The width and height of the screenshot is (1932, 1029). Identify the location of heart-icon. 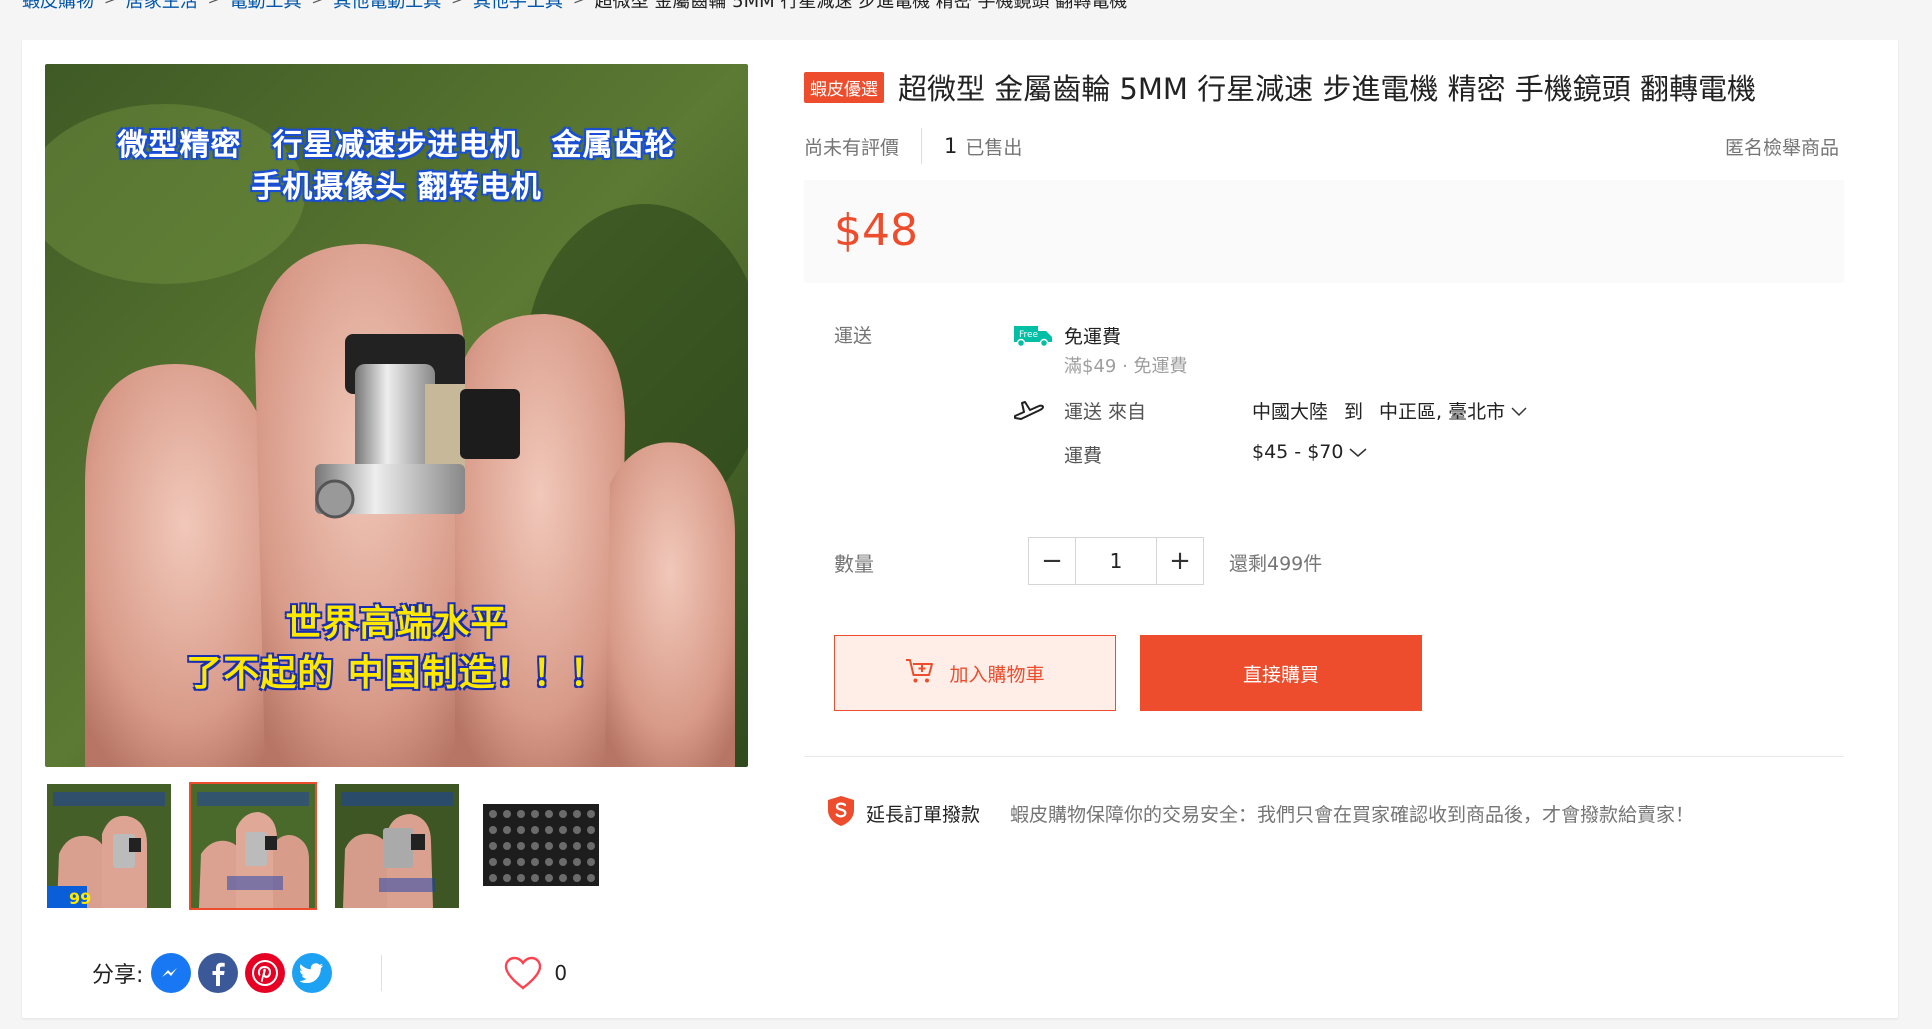
(523, 973).